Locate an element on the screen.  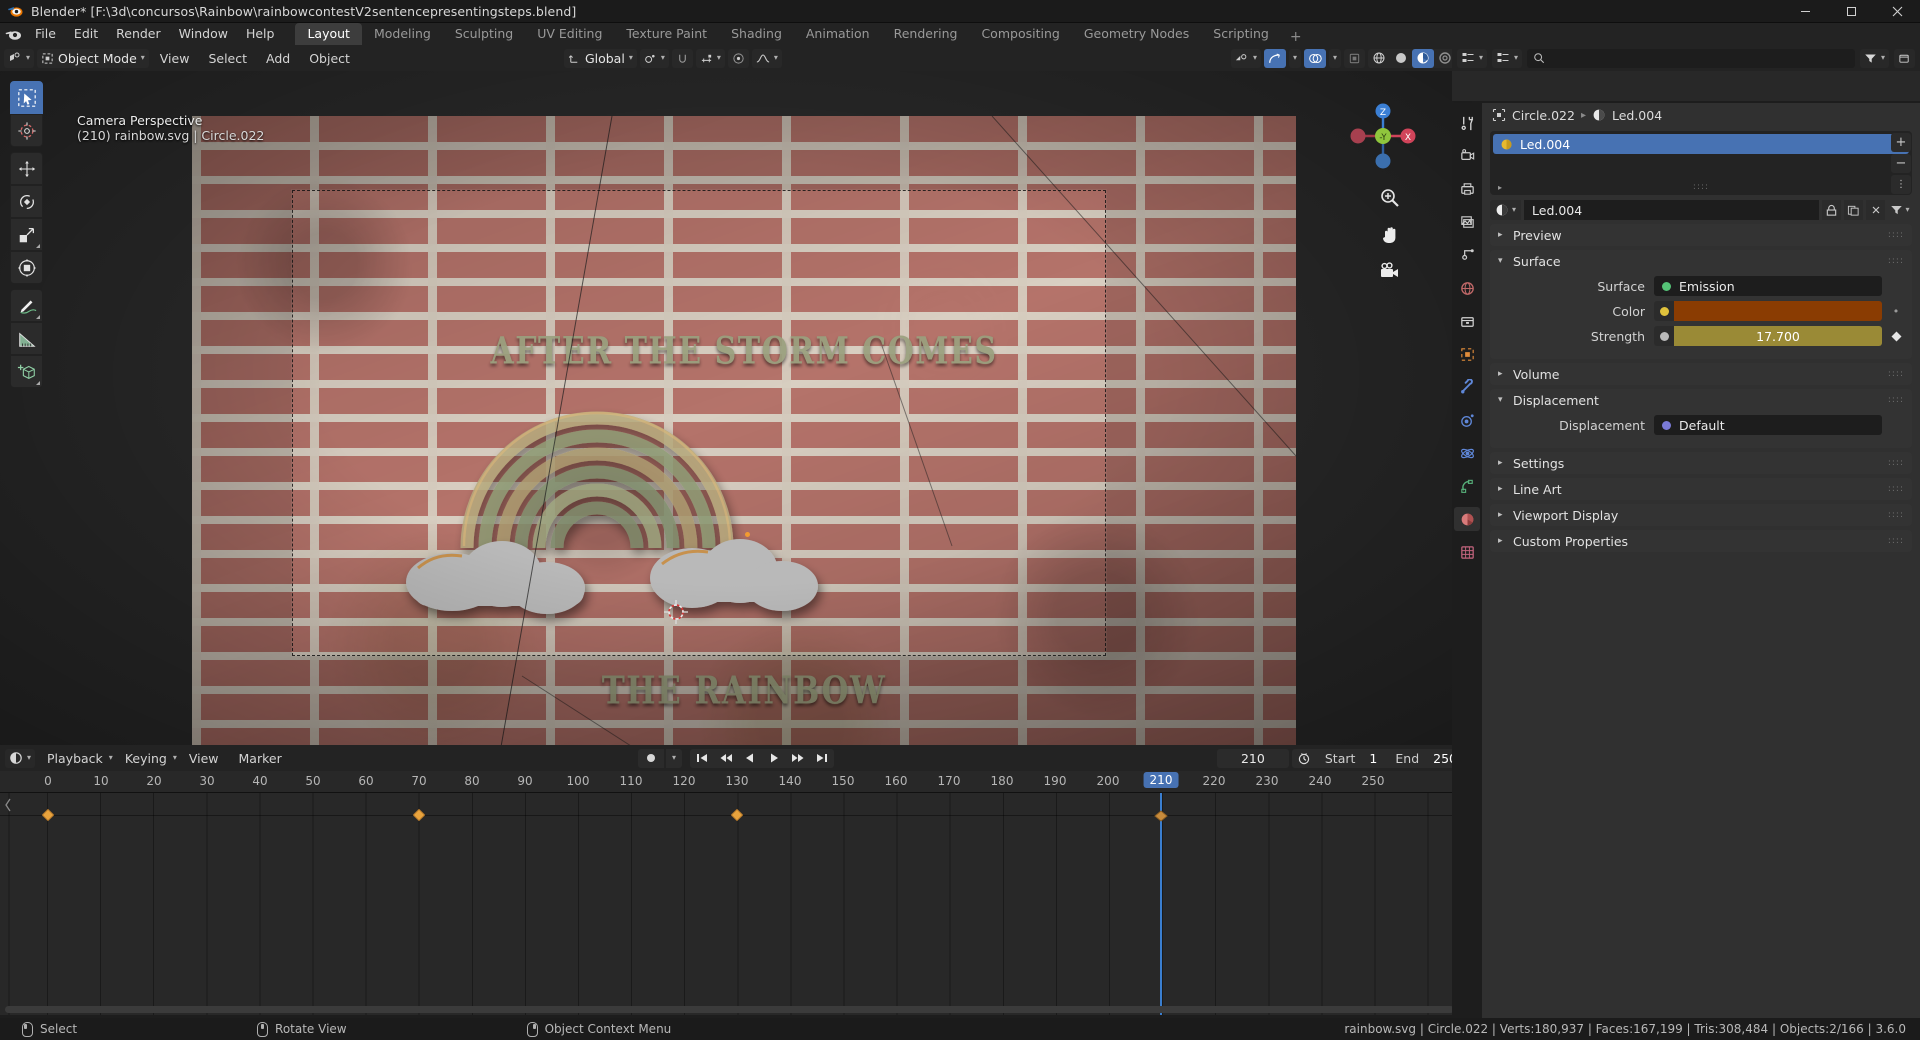
add-workspace-button: + is located at coordinates (1296, 37).